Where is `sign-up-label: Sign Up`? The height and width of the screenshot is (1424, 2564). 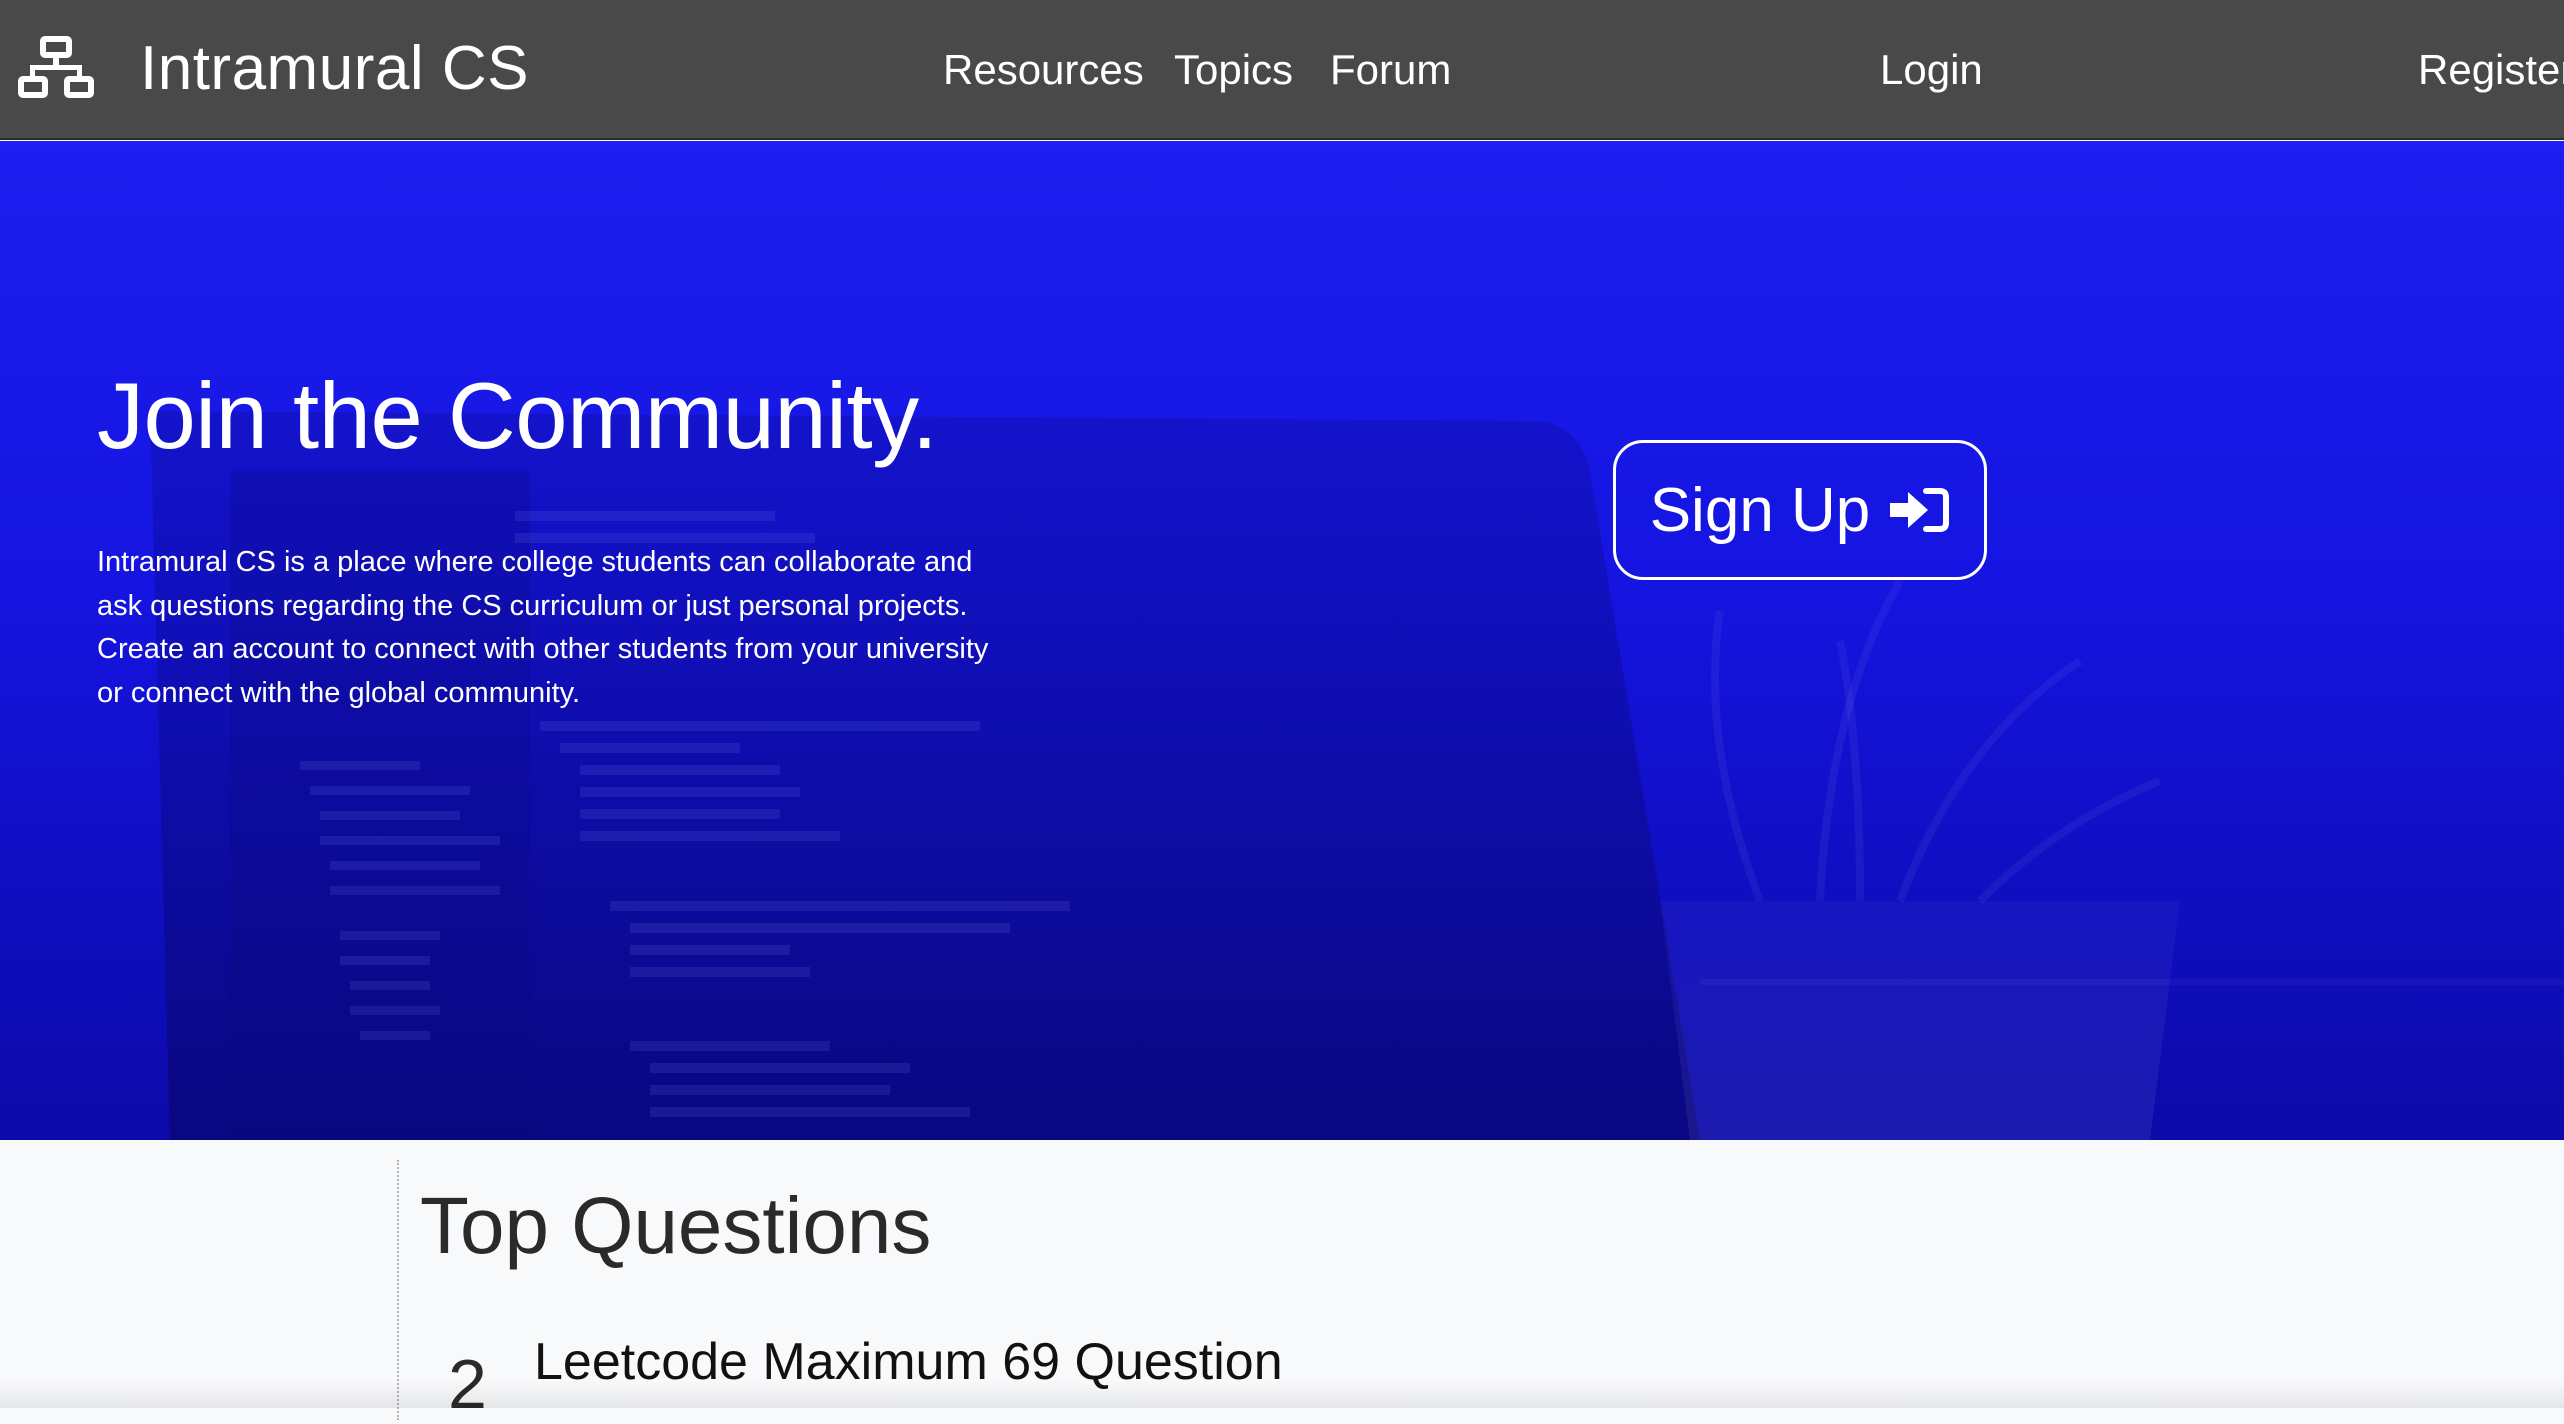
sign-up-label: Sign Up is located at coordinates (1760, 510).